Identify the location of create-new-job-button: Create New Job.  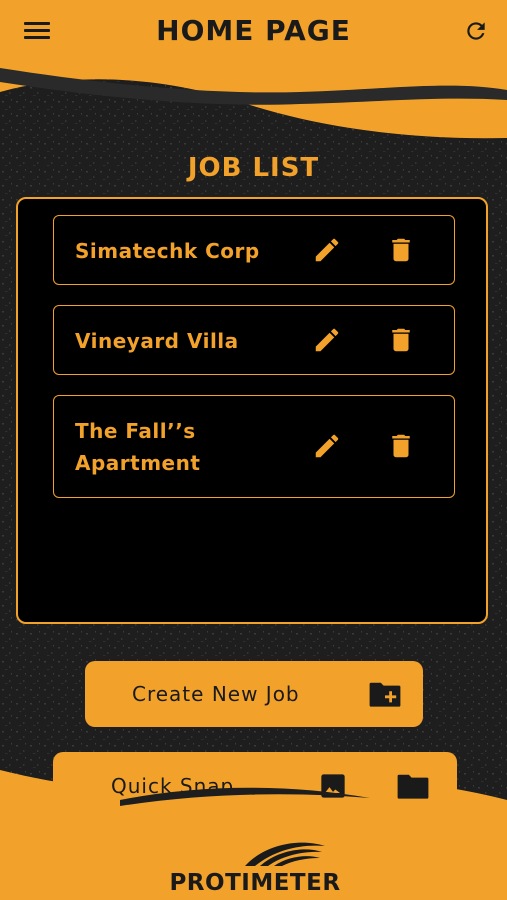
(254, 694).